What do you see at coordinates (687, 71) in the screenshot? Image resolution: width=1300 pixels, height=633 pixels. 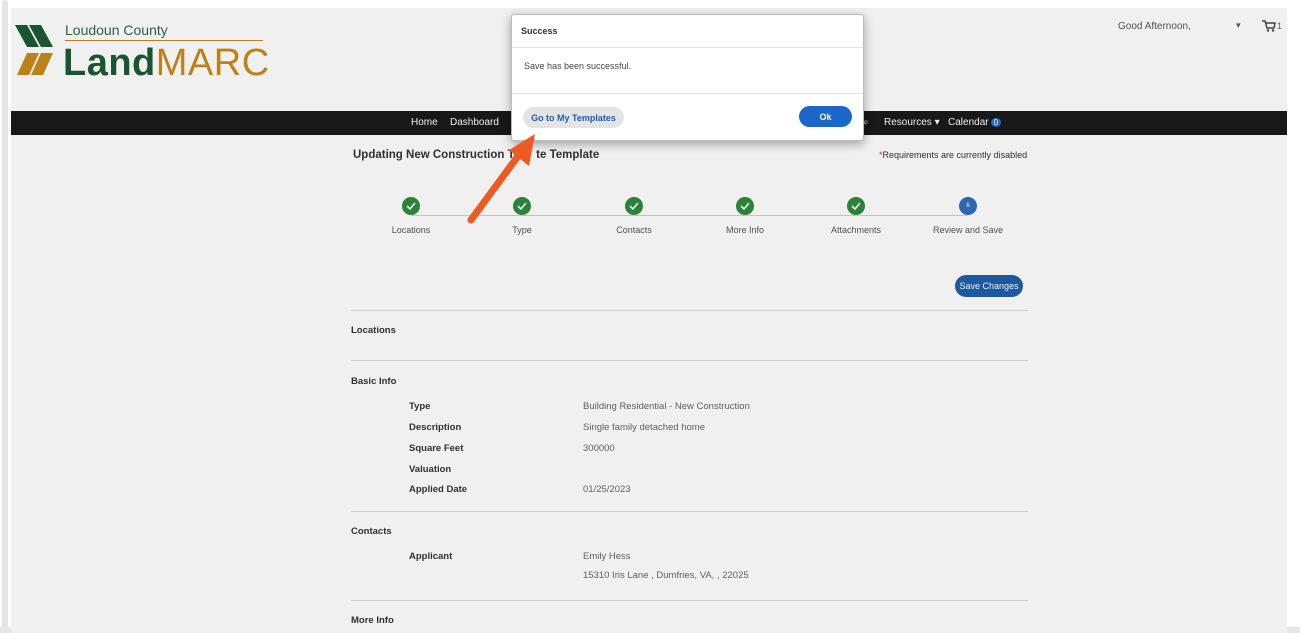 I see `dialog-message: Save has been successful.` at bounding box center [687, 71].